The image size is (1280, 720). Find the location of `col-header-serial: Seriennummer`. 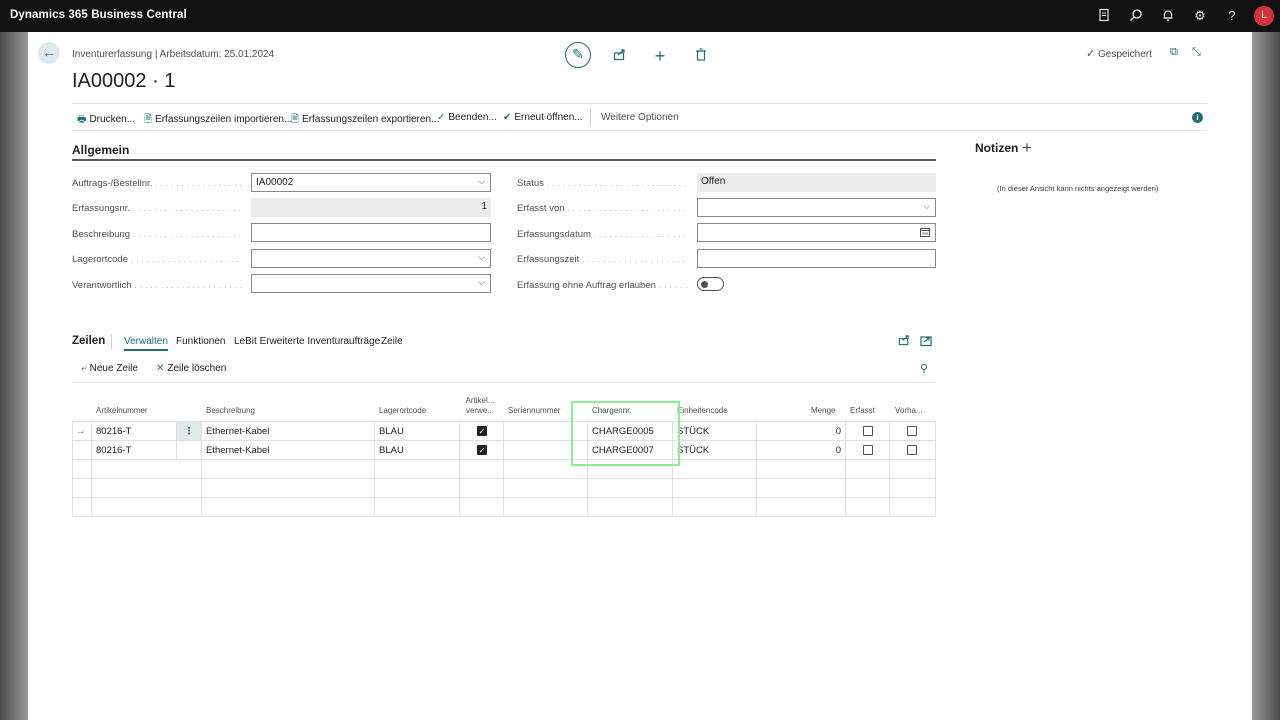

col-header-serial: Seriennummer is located at coordinates (534, 410).